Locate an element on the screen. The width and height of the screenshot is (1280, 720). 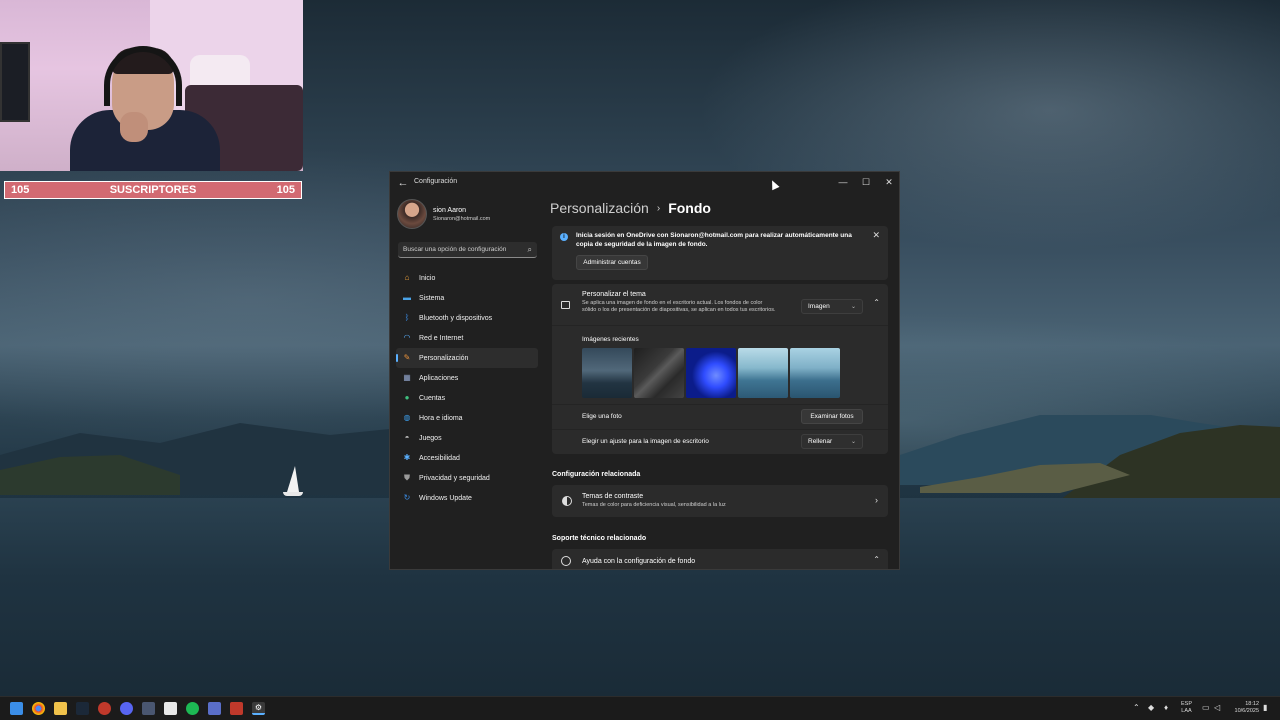
background-type-select: Imagen ⌄ is located at coordinates (832, 306).